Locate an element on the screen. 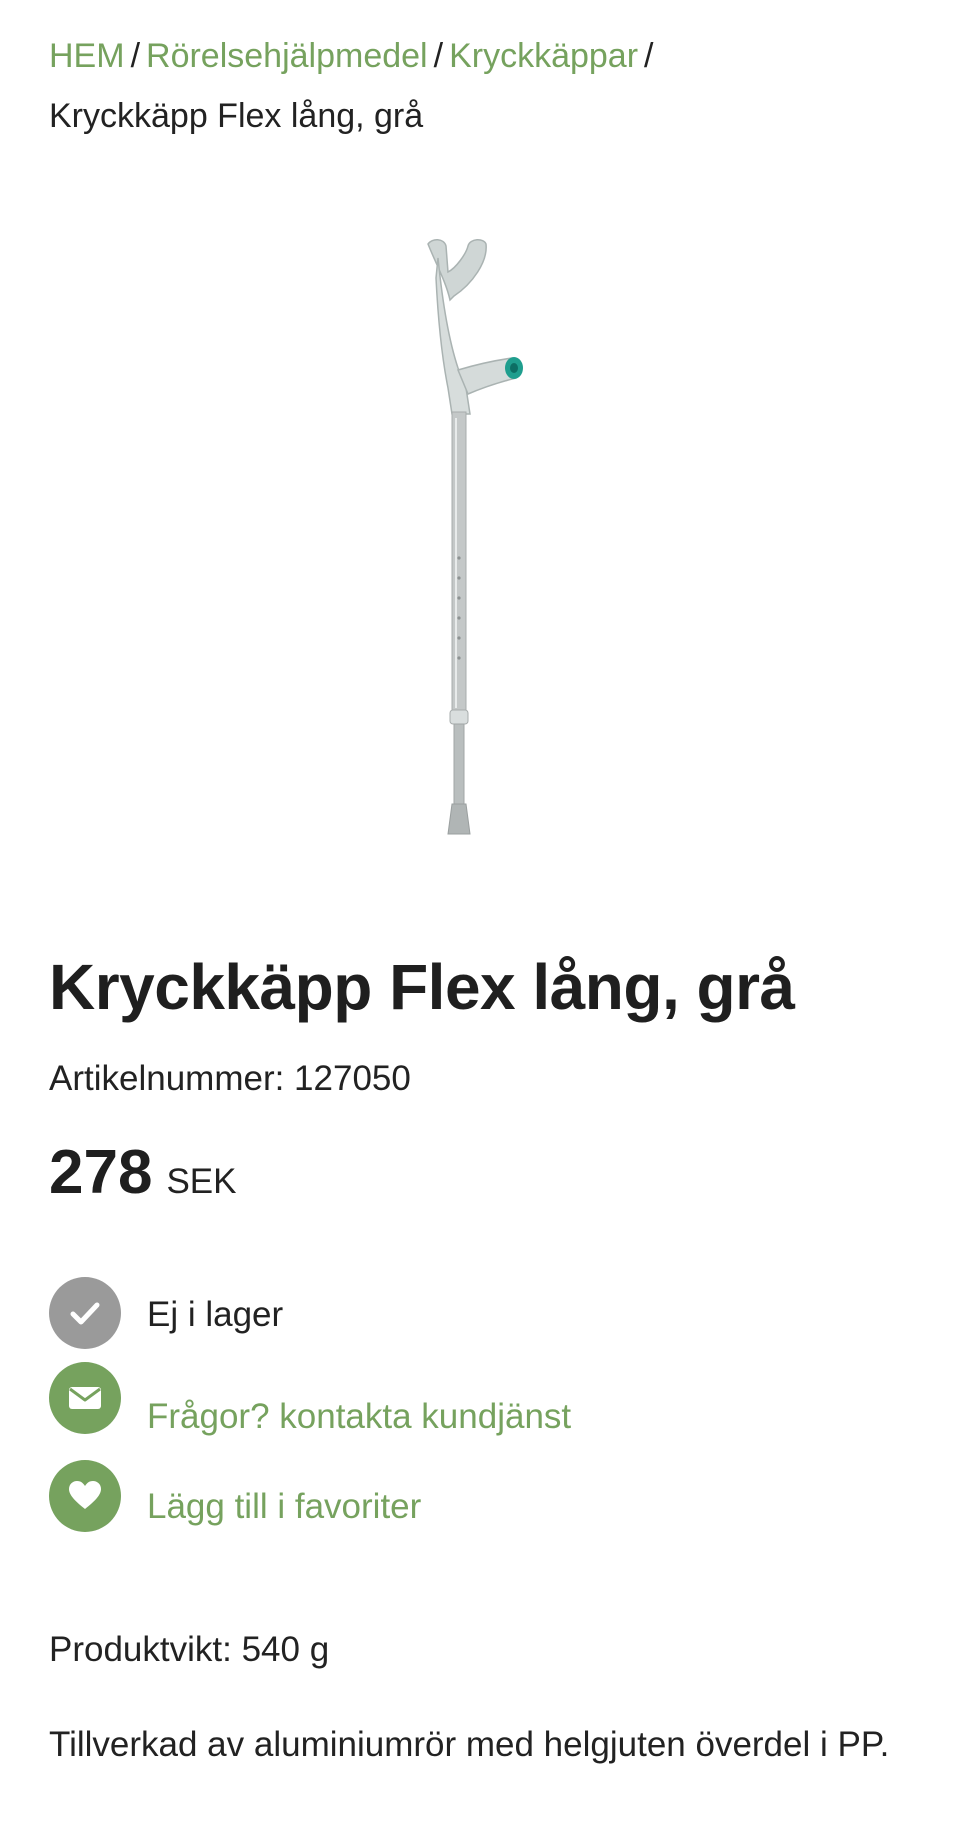  price-amount: 278 is located at coordinates (101, 1172).